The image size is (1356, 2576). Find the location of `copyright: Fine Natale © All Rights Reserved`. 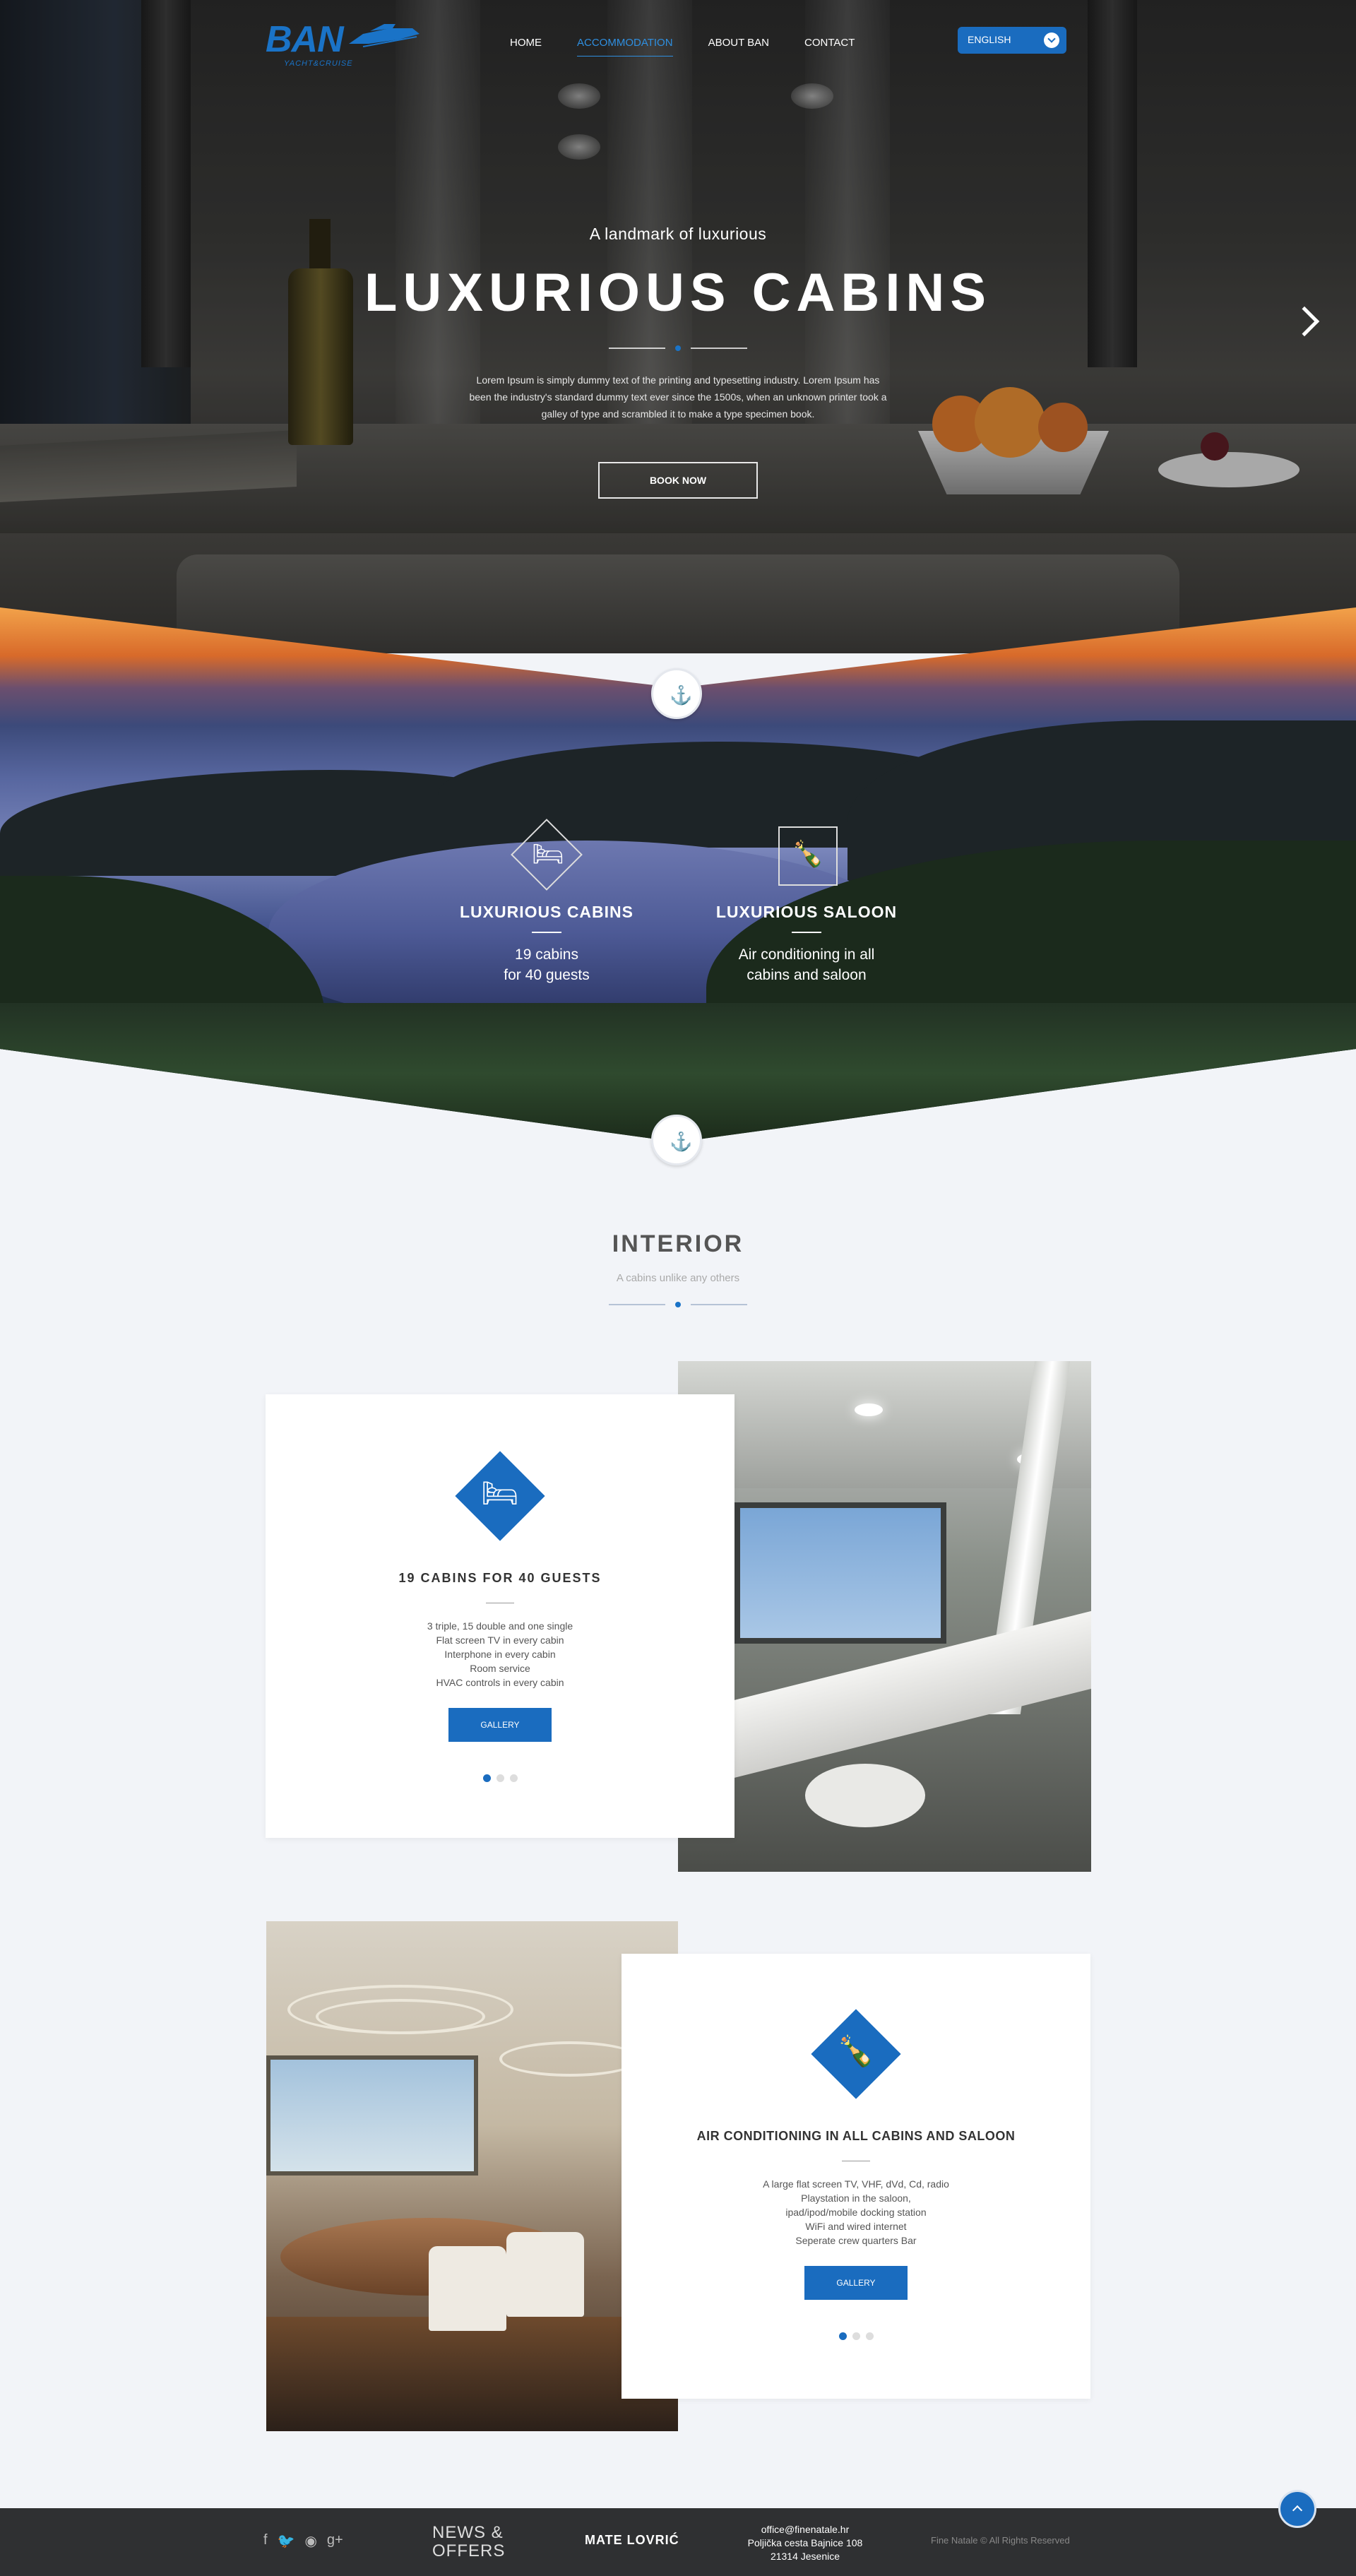

copyright: Fine Natale © All Rights Reserved is located at coordinates (1000, 2540).